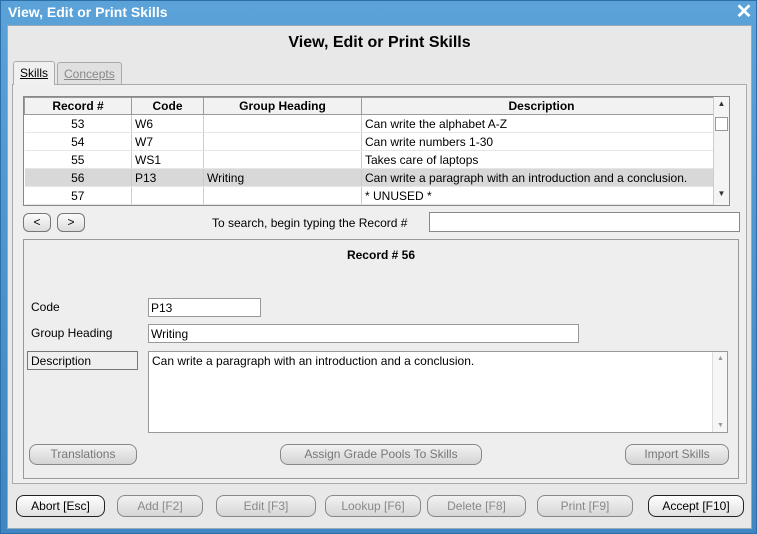 This screenshot has height=534, width=757. I want to click on cell-record: 54, so click(78, 141).